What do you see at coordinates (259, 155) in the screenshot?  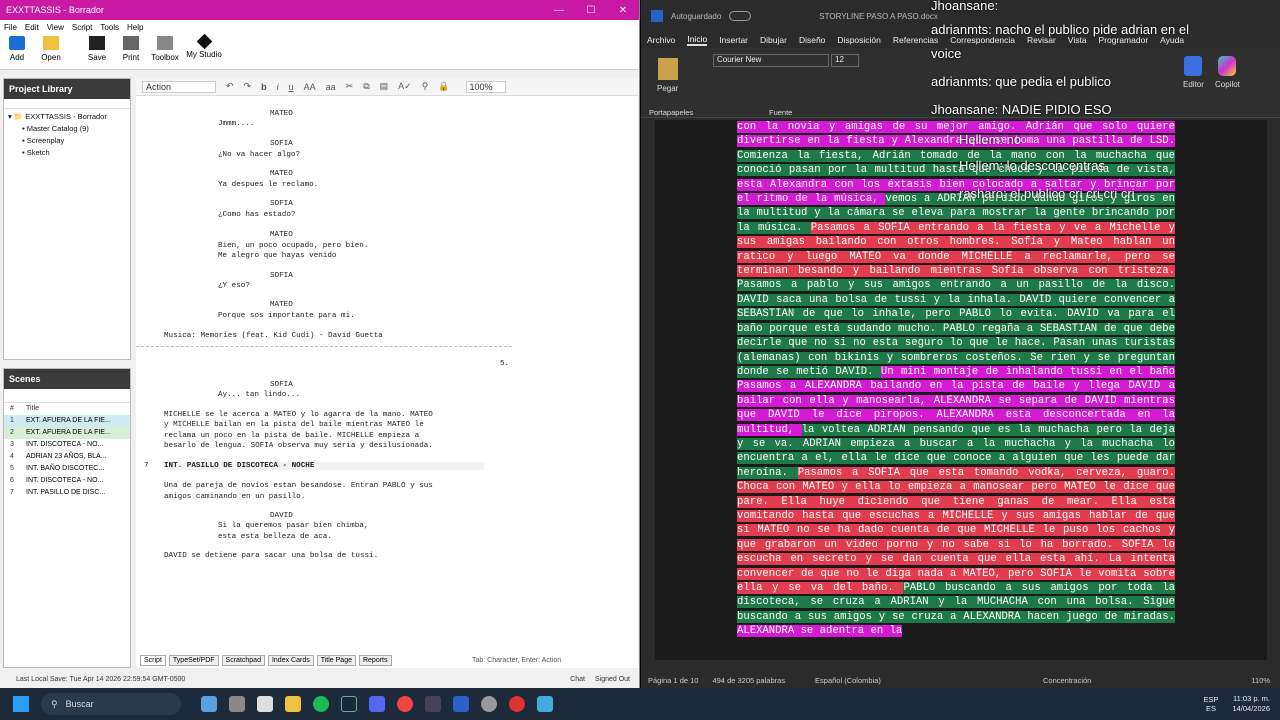 I see `dialogue-line: ¿No va hacer algo?` at bounding box center [259, 155].